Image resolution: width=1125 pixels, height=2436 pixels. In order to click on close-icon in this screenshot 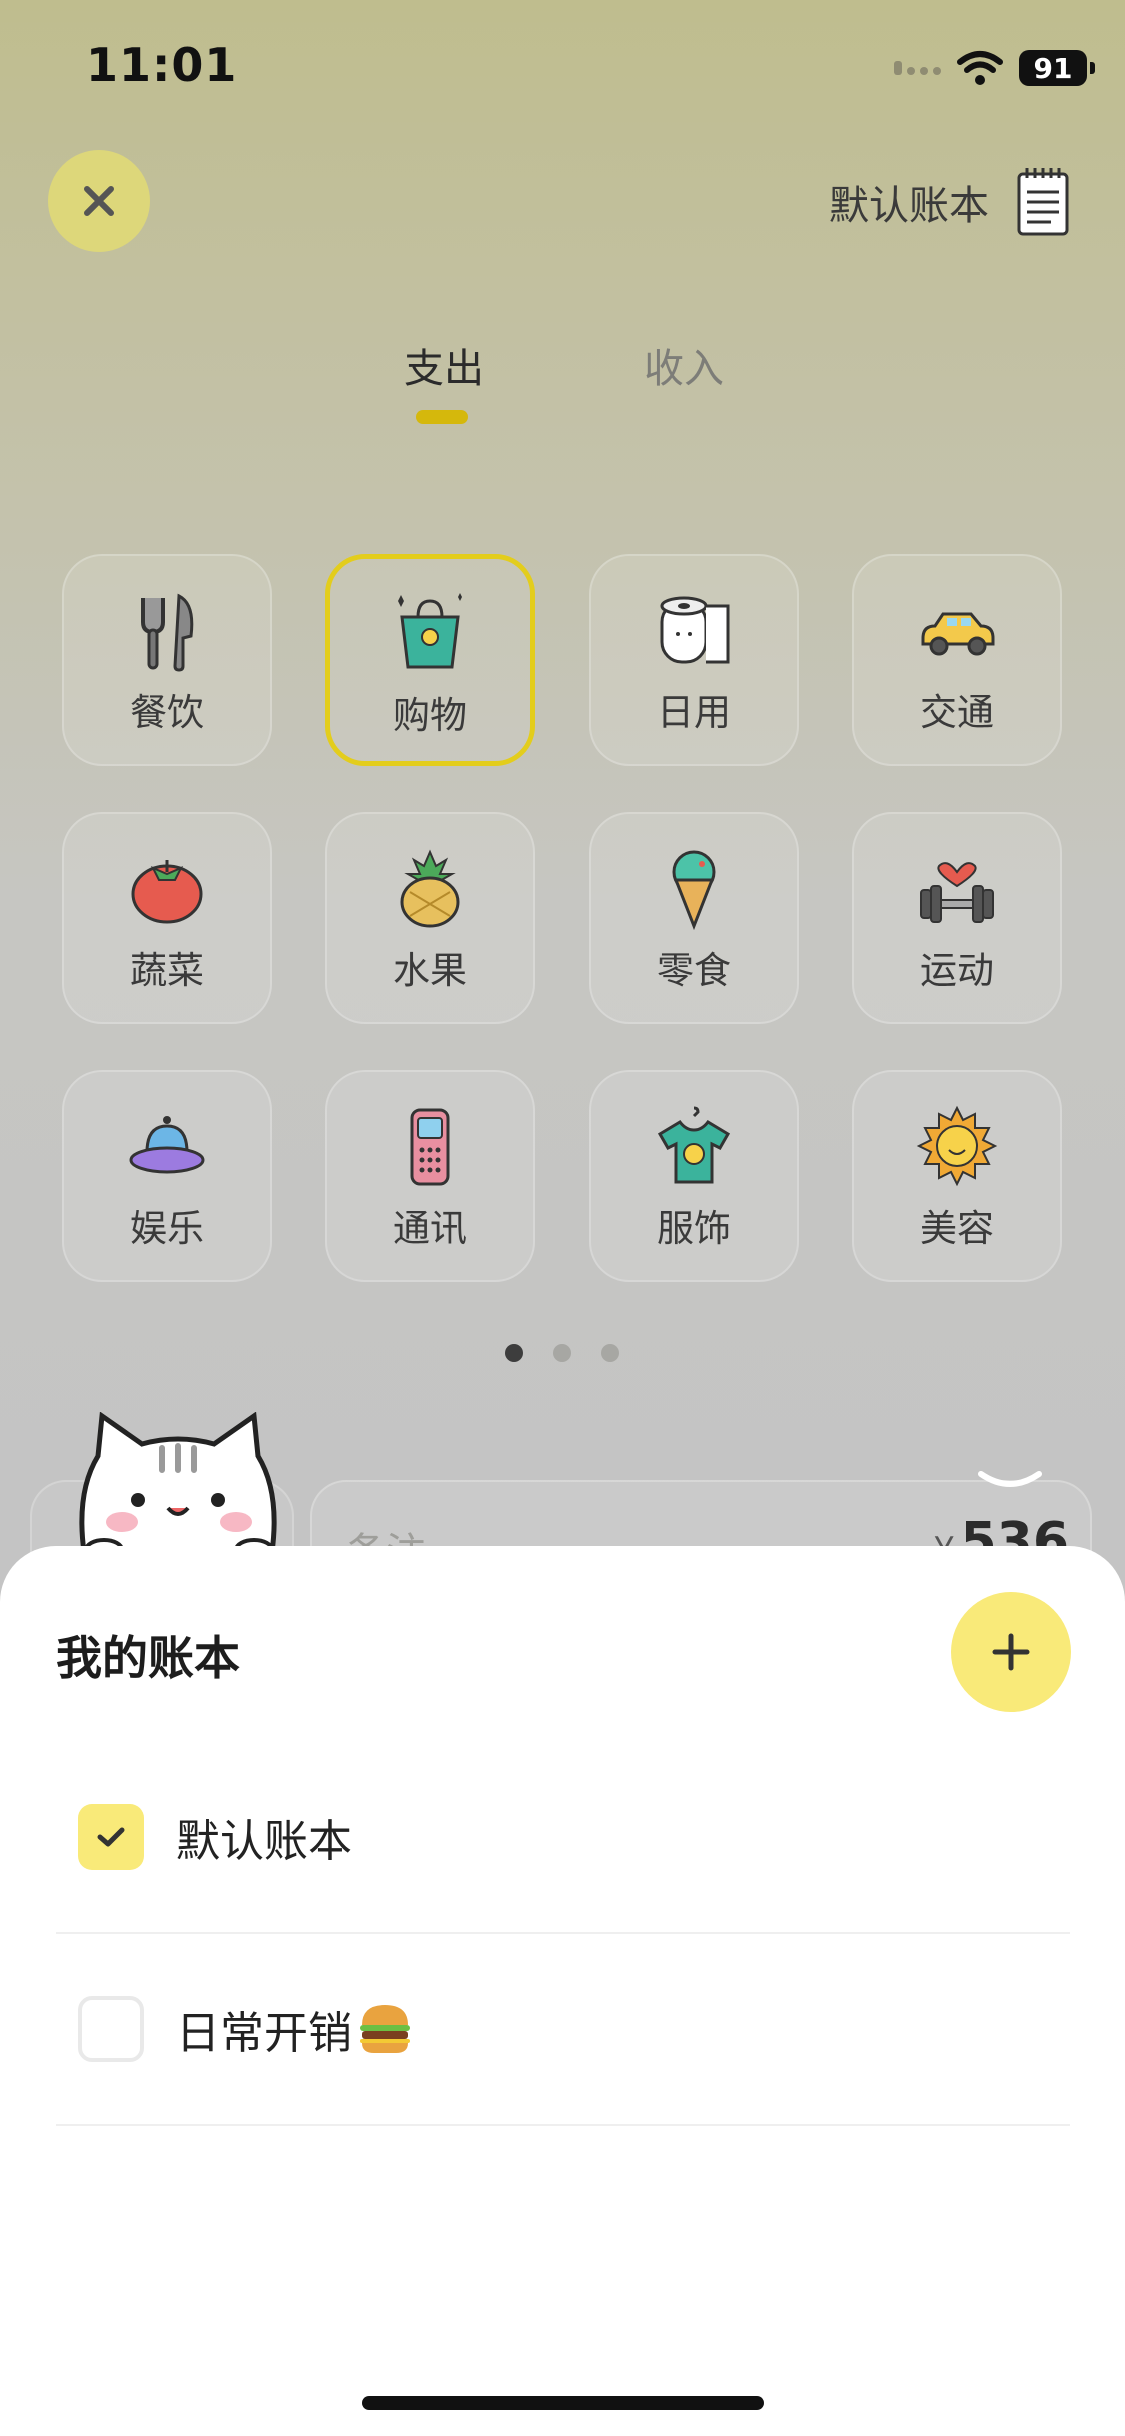, I will do `click(99, 201)`.